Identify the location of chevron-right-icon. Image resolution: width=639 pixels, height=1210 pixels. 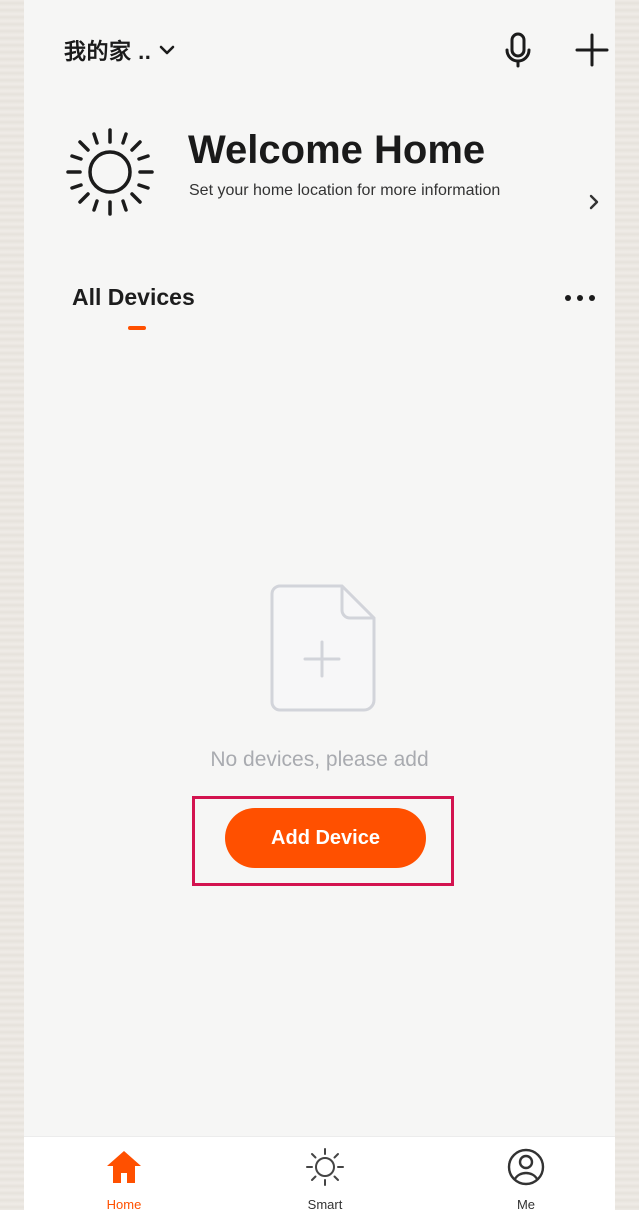
(594, 202).